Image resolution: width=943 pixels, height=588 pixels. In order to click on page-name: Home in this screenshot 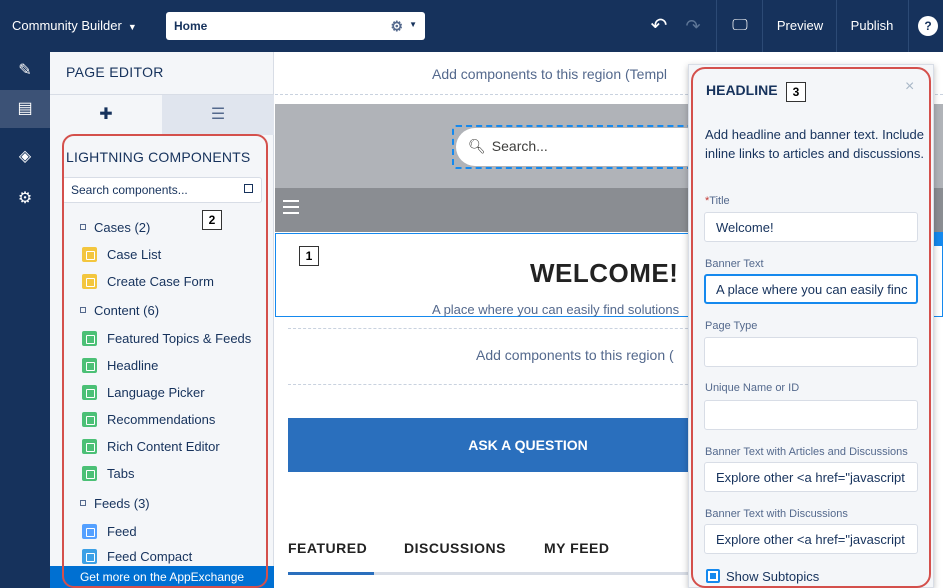, I will do `click(191, 26)`.